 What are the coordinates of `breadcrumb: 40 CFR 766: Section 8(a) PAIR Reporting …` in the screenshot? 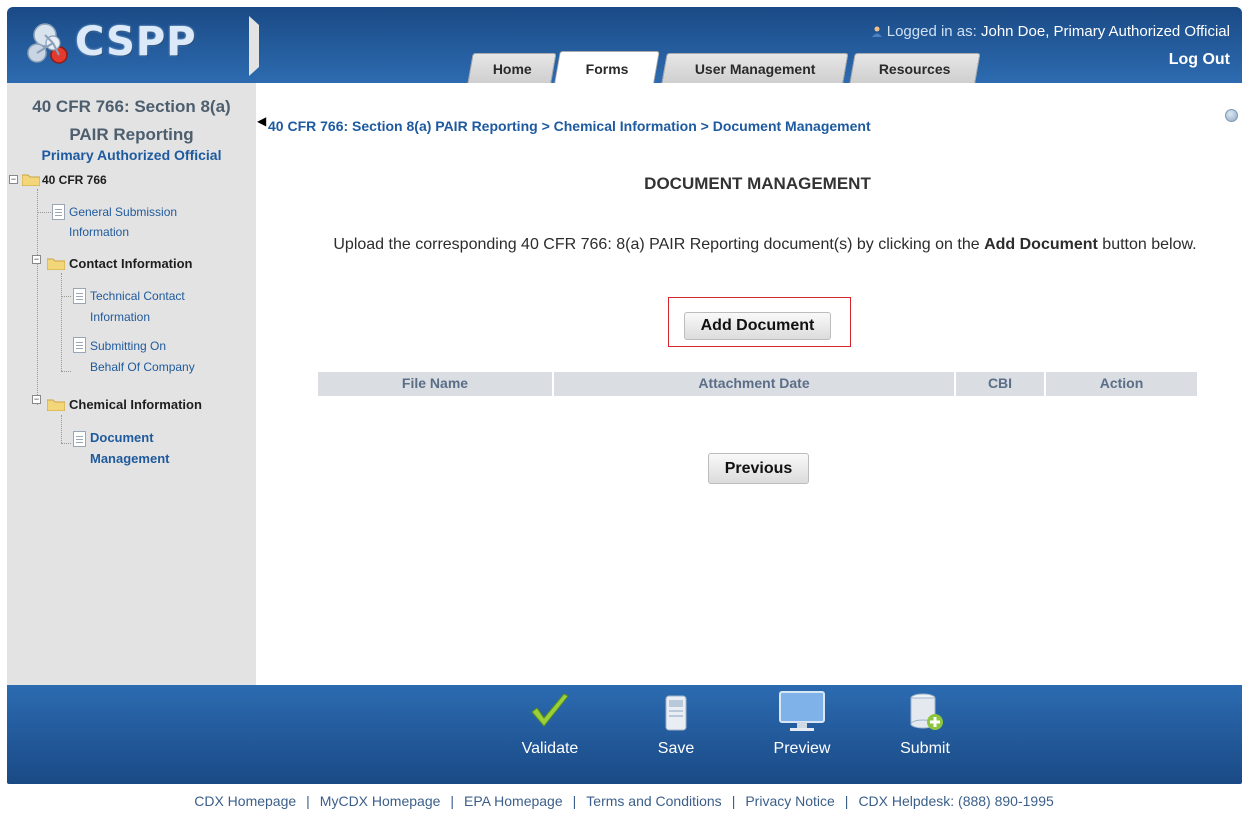 It's located at (569, 126).